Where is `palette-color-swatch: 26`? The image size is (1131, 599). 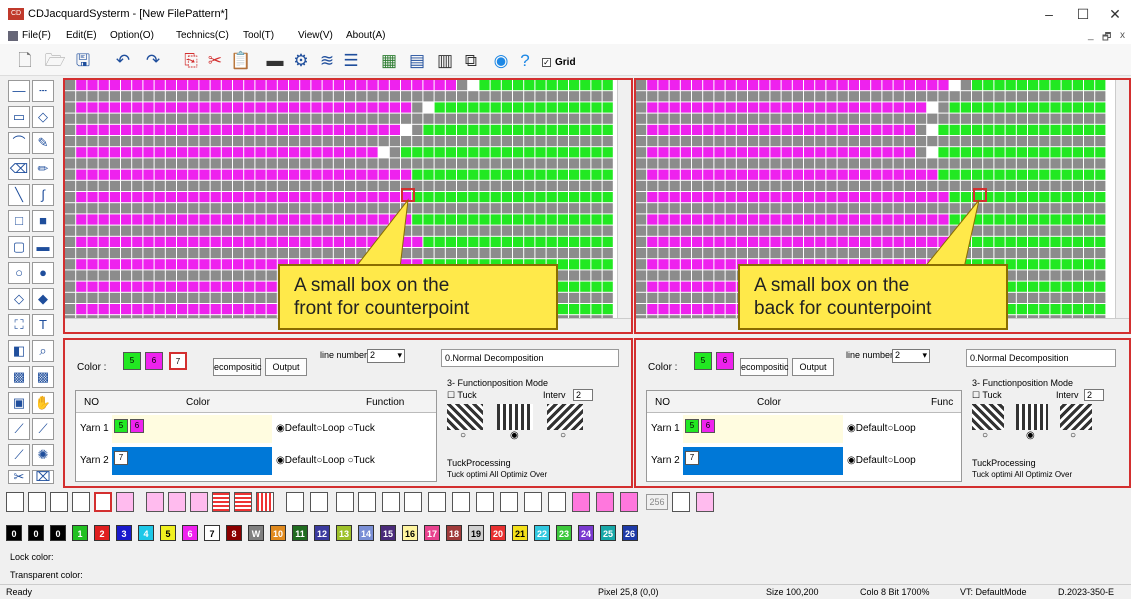
palette-color-swatch: 26 is located at coordinates (630, 533).